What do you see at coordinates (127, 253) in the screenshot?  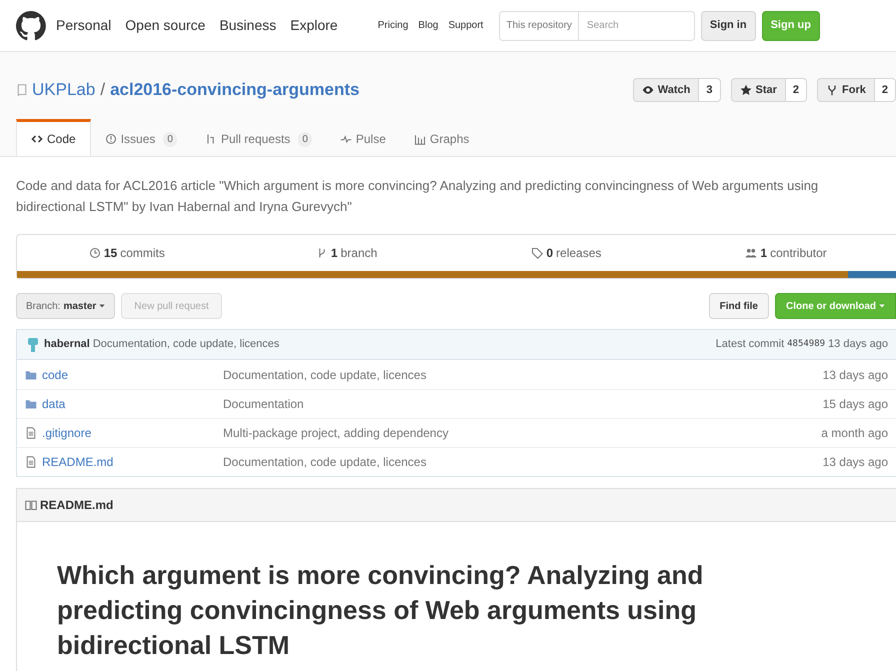 I see `summary-link: 15 commits` at bounding box center [127, 253].